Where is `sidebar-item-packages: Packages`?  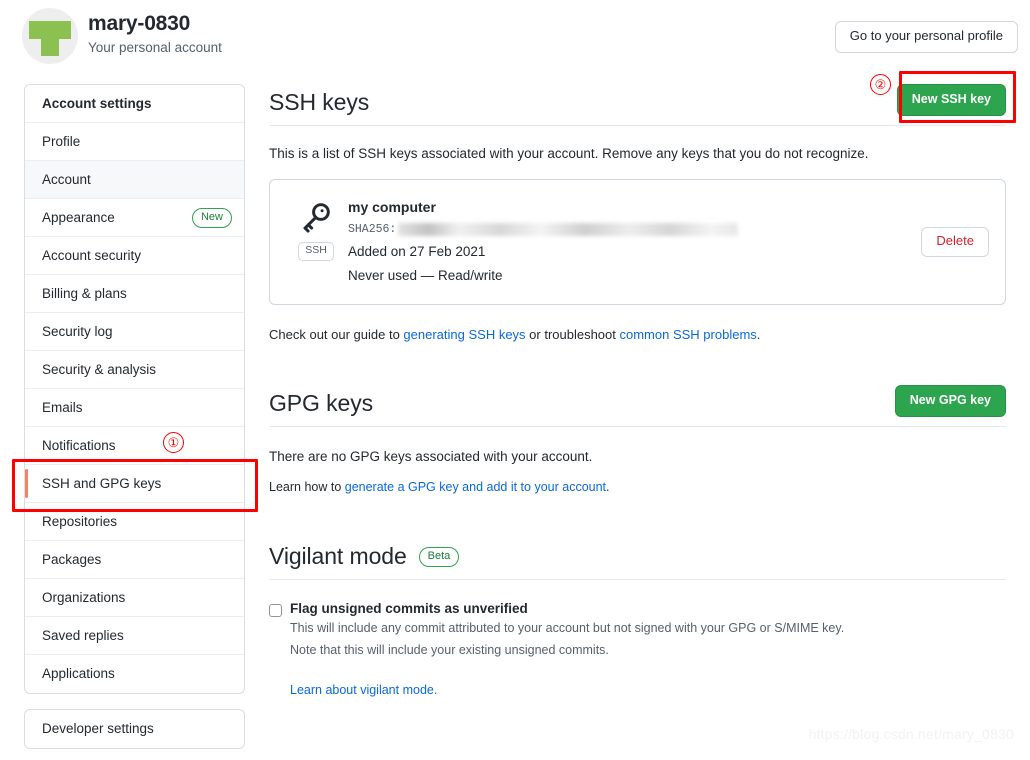 sidebar-item-packages: Packages is located at coordinates (134, 560).